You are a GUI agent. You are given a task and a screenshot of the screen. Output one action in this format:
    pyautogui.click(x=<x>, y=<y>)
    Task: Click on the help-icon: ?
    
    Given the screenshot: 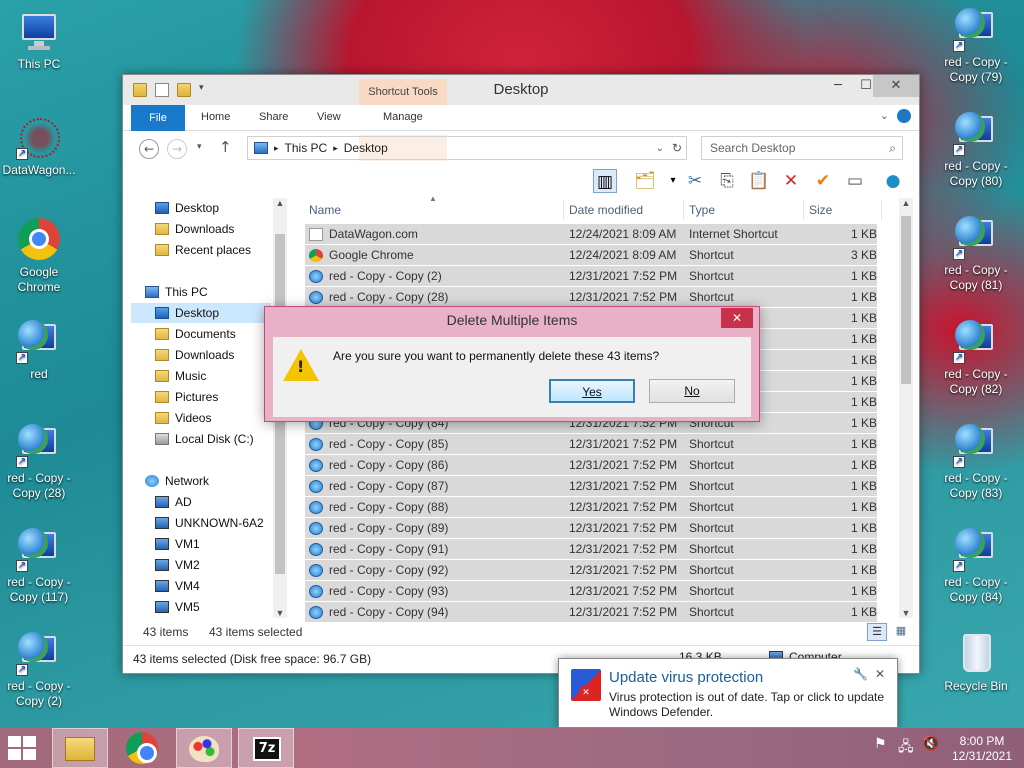 What is the action you would take?
    pyautogui.click(x=904, y=116)
    